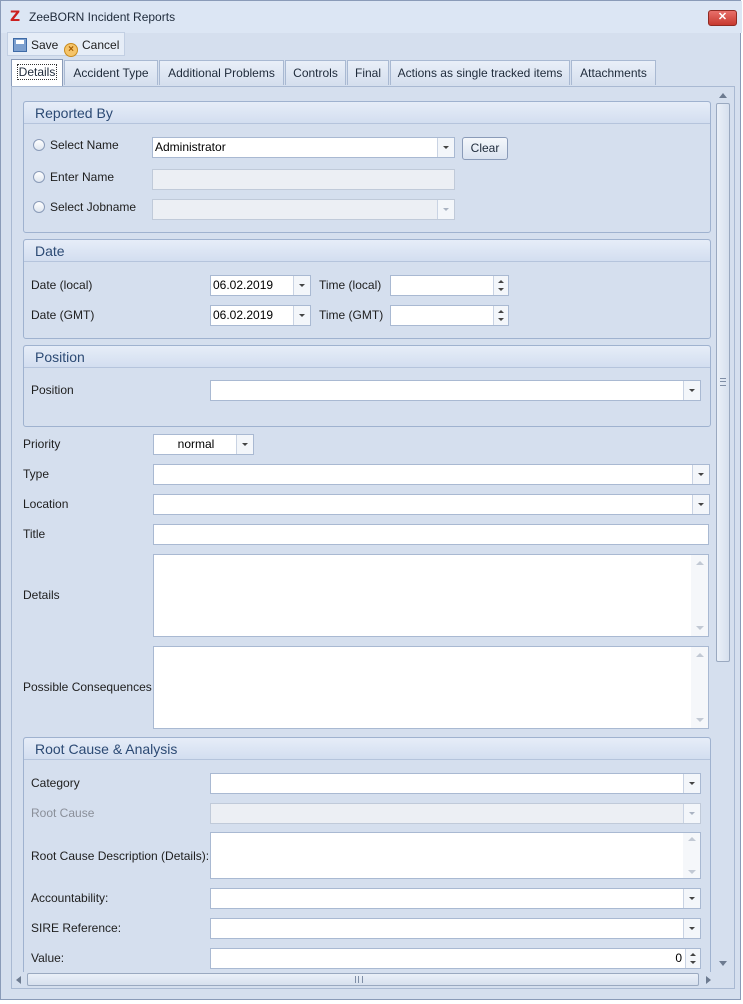 Image resolution: width=743 pixels, height=1004 pixels. What do you see at coordinates (692, 958) in the screenshot?
I see `value-spinner` at bounding box center [692, 958].